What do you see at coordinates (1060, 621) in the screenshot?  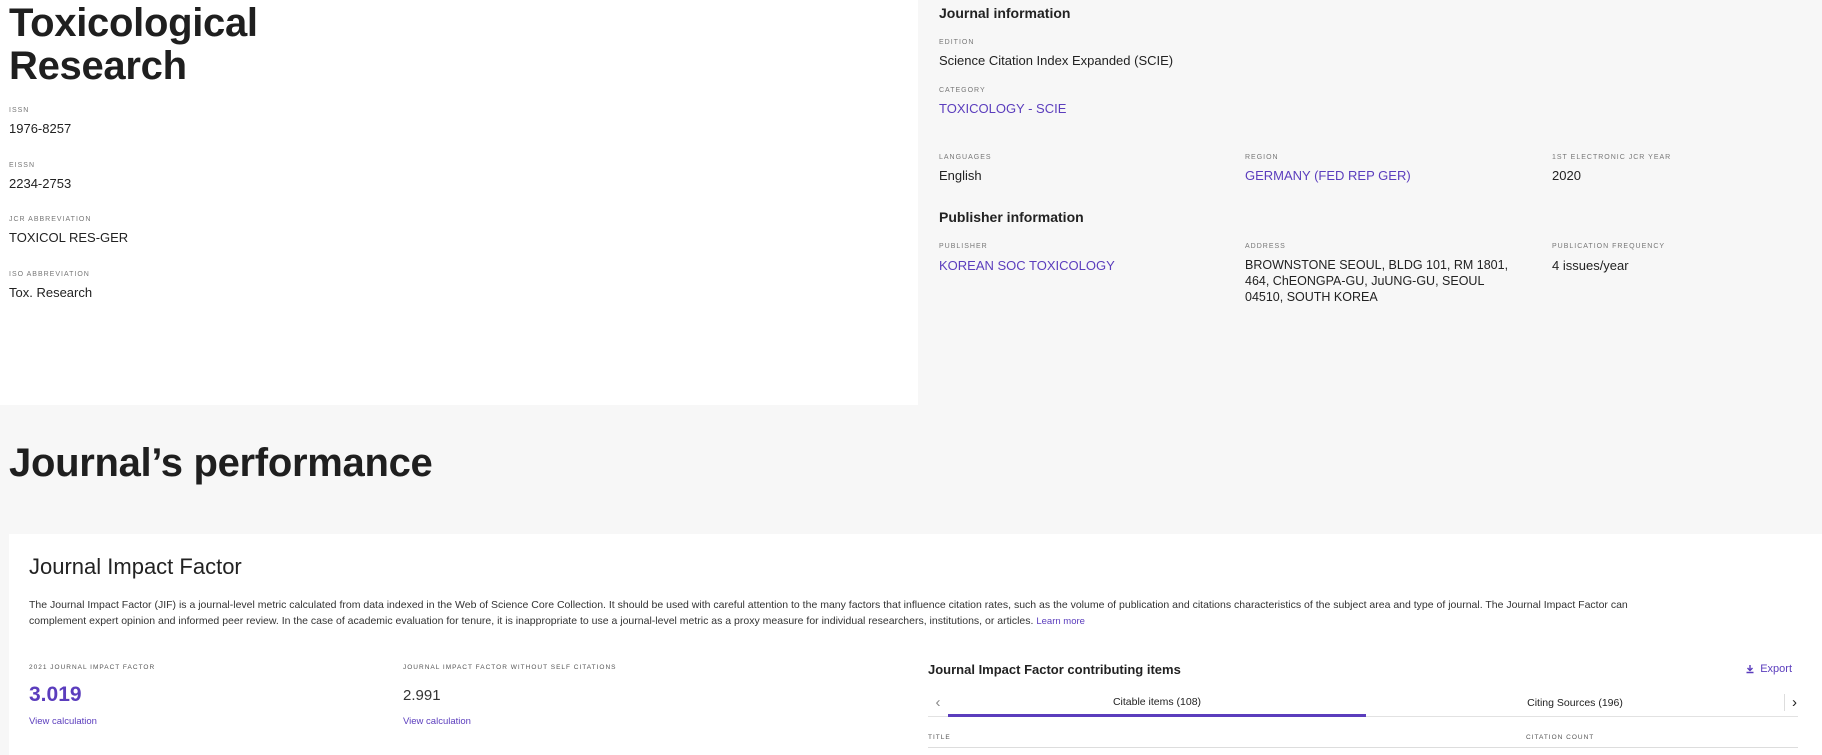 I see `learn-more-link: Learn more` at bounding box center [1060, 621].